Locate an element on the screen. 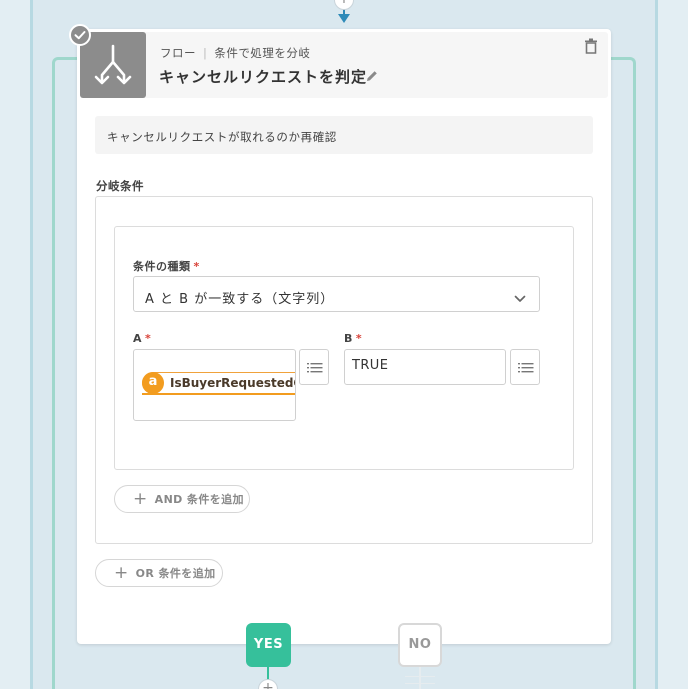  node-title: キャンセルリクエストを判定 is located at coordinates (263, 77).